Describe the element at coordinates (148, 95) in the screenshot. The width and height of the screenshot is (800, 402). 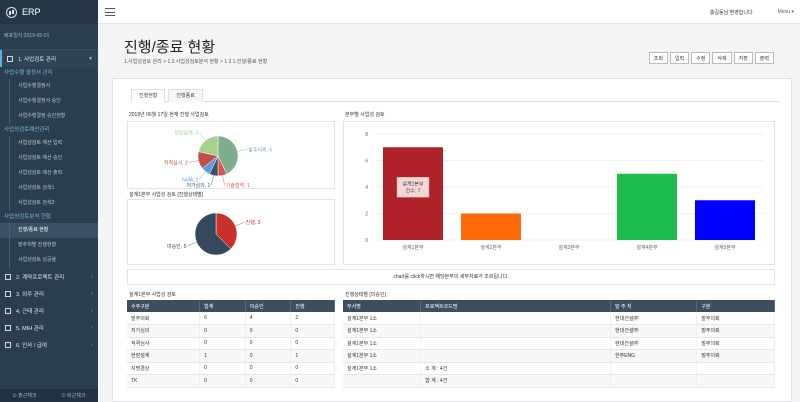
I see `tab-in-progress: 진행현황` at that location.